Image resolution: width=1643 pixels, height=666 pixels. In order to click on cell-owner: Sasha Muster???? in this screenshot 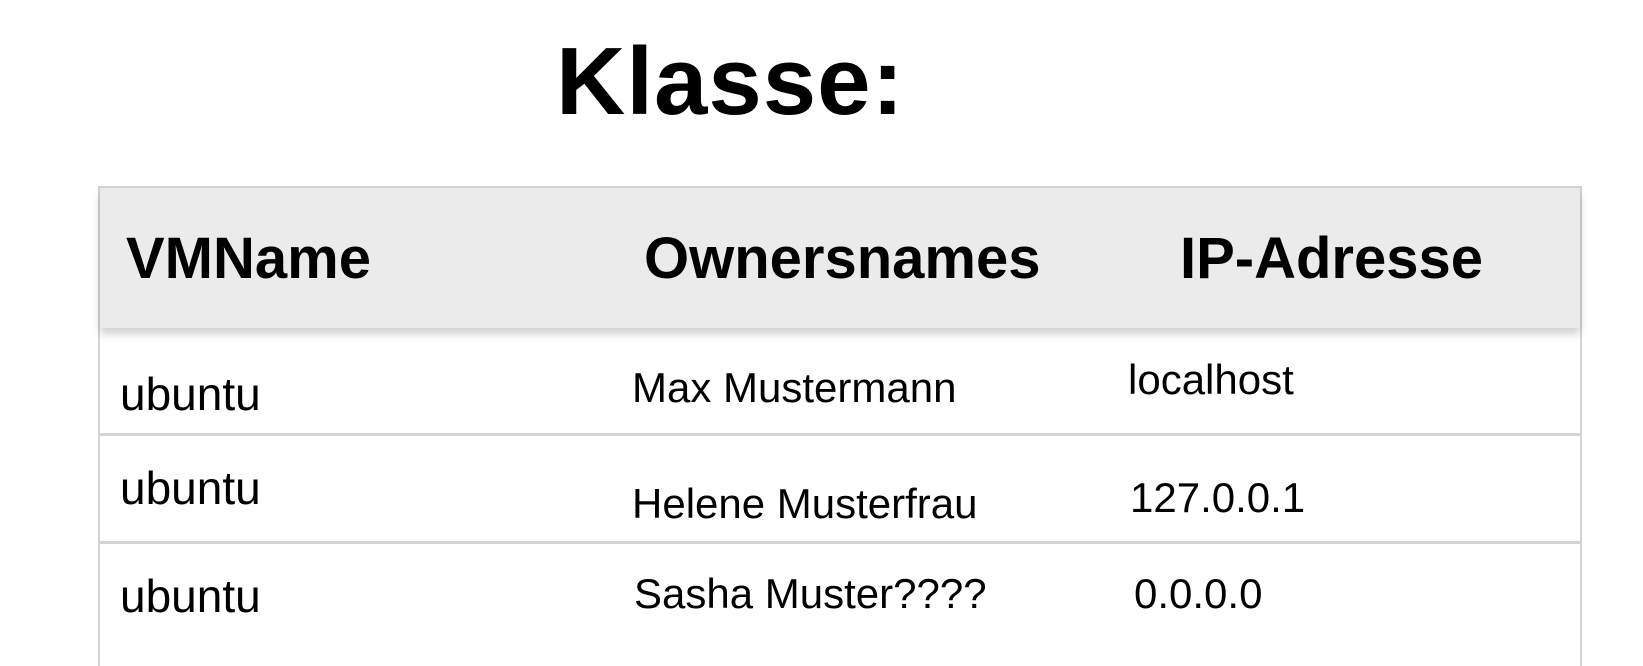, I will do `click(810, 593)`.